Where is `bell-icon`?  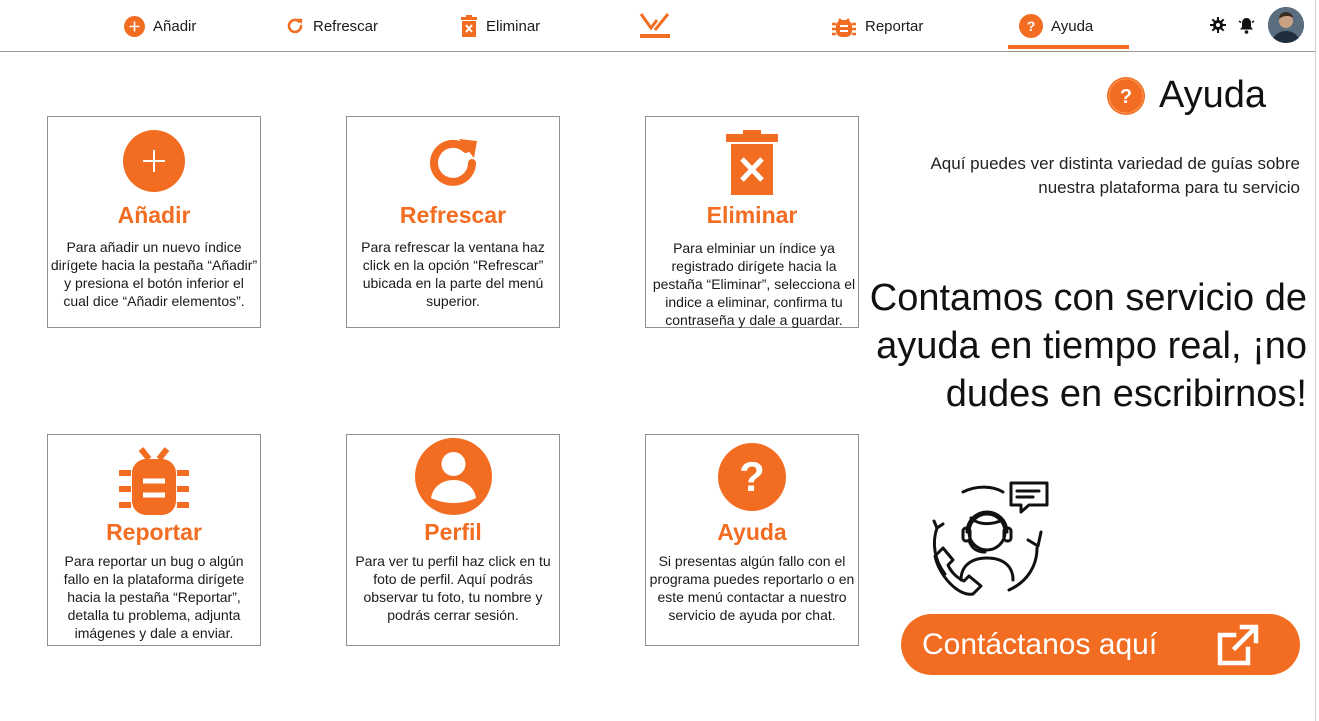 bell-icon is located at coordinates (1247, 26).